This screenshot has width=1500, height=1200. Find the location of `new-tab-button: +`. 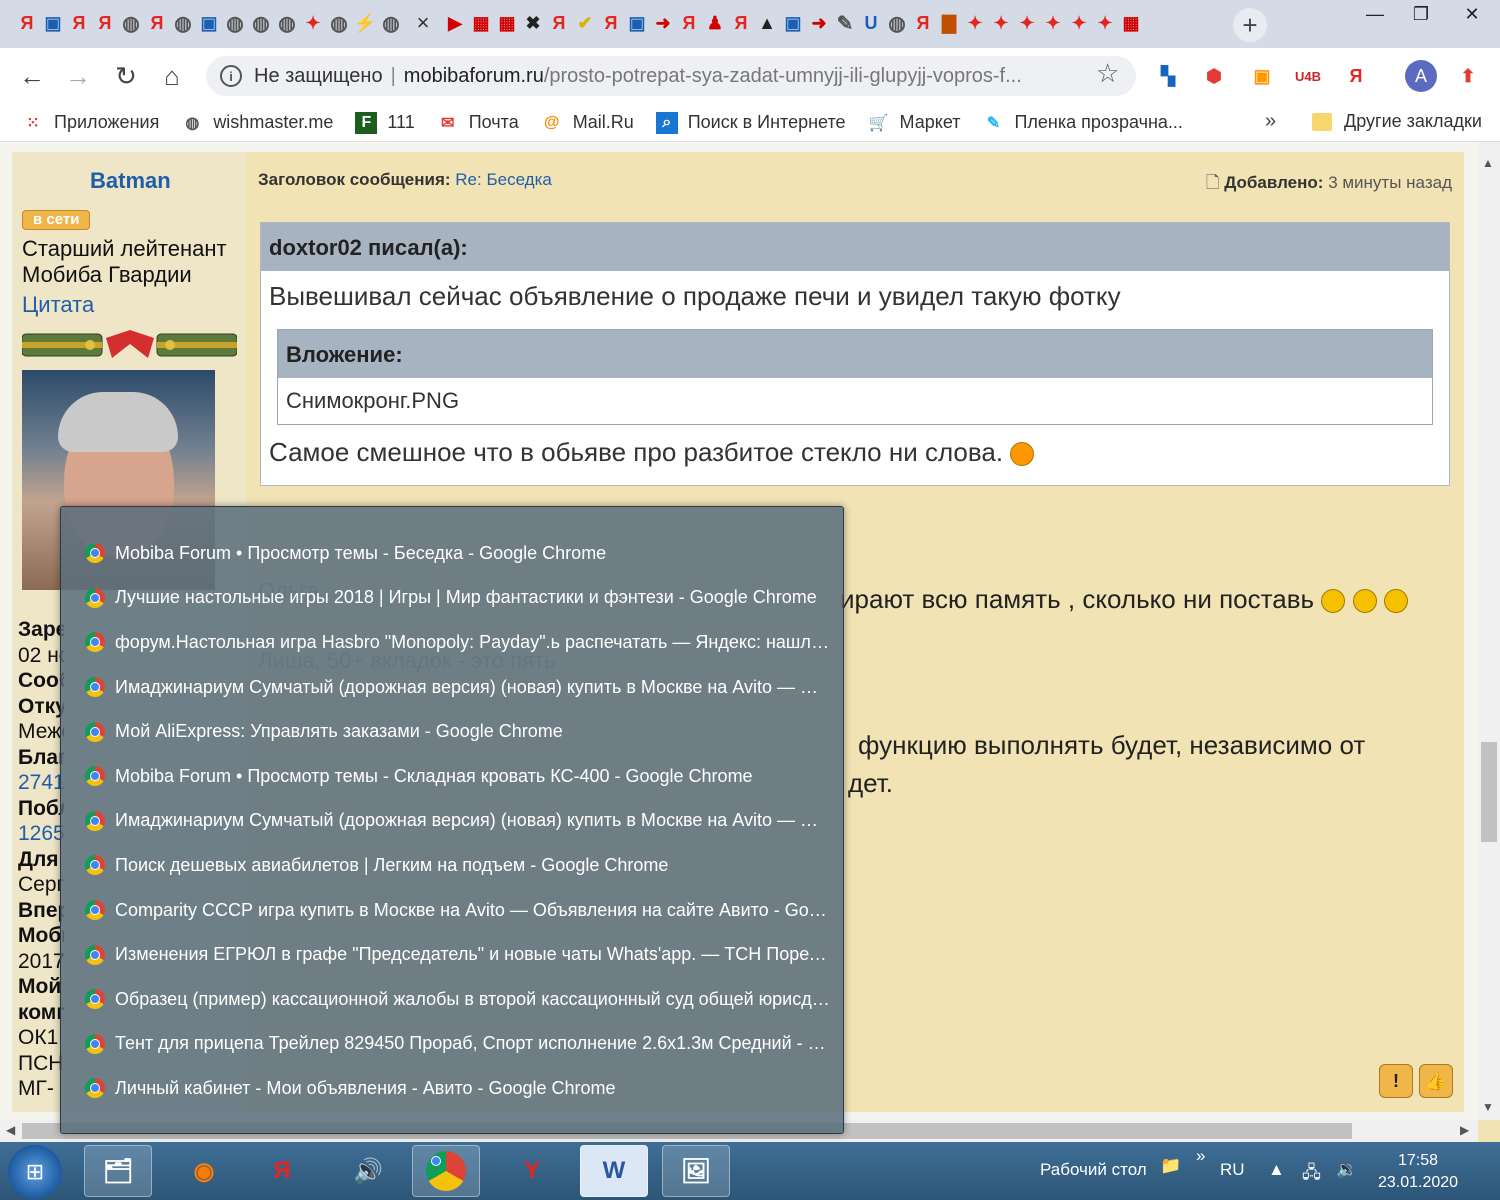

new-tab-button: + is located at coordinates (1250, 25).